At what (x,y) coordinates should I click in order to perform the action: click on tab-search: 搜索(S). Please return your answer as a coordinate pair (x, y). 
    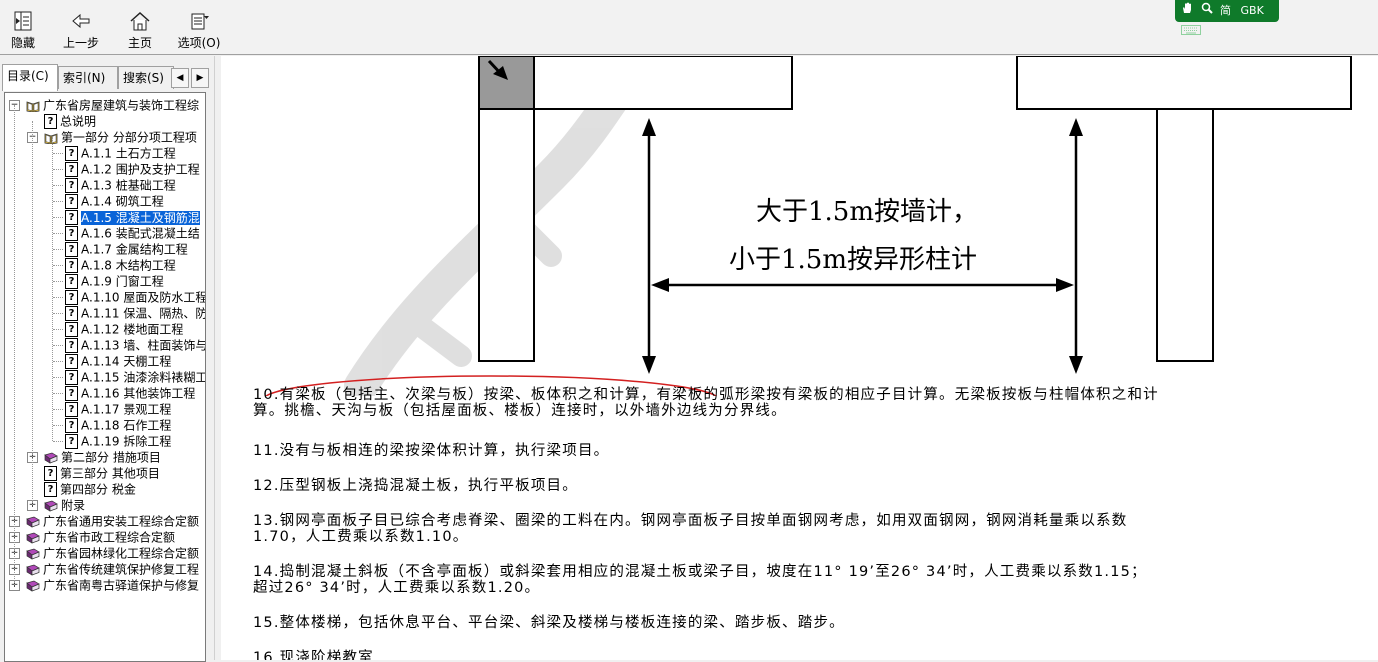
    Looking at the image, I should click on (146, 77).